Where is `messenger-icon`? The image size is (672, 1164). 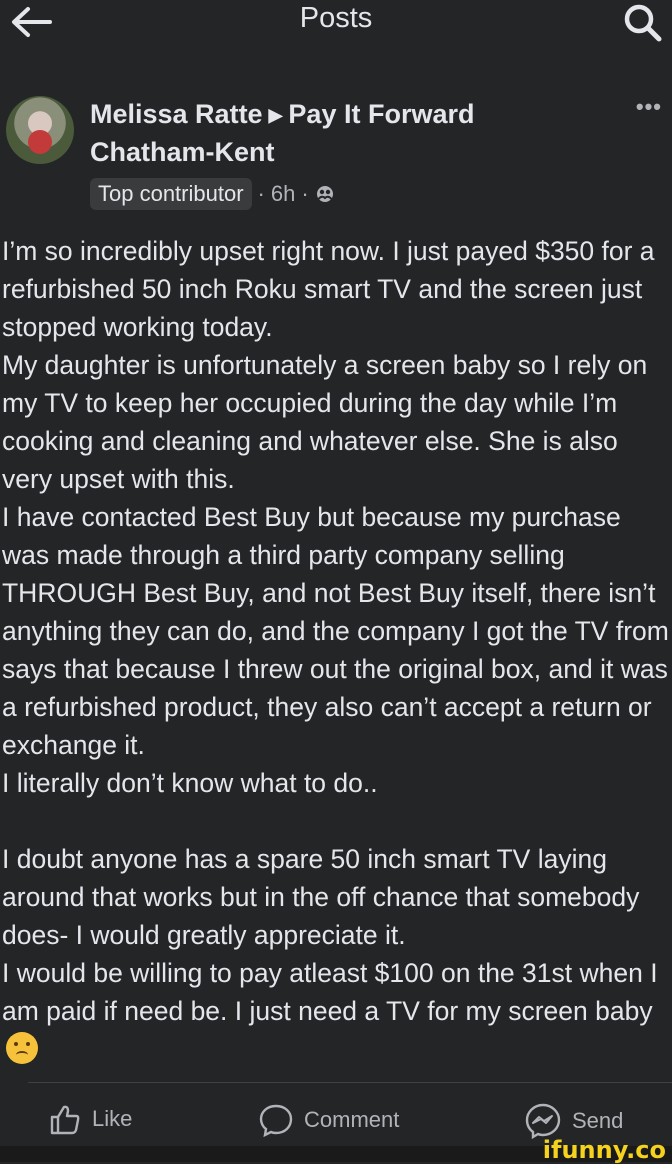
messenger-icon is located at coordinates (543, 1121).